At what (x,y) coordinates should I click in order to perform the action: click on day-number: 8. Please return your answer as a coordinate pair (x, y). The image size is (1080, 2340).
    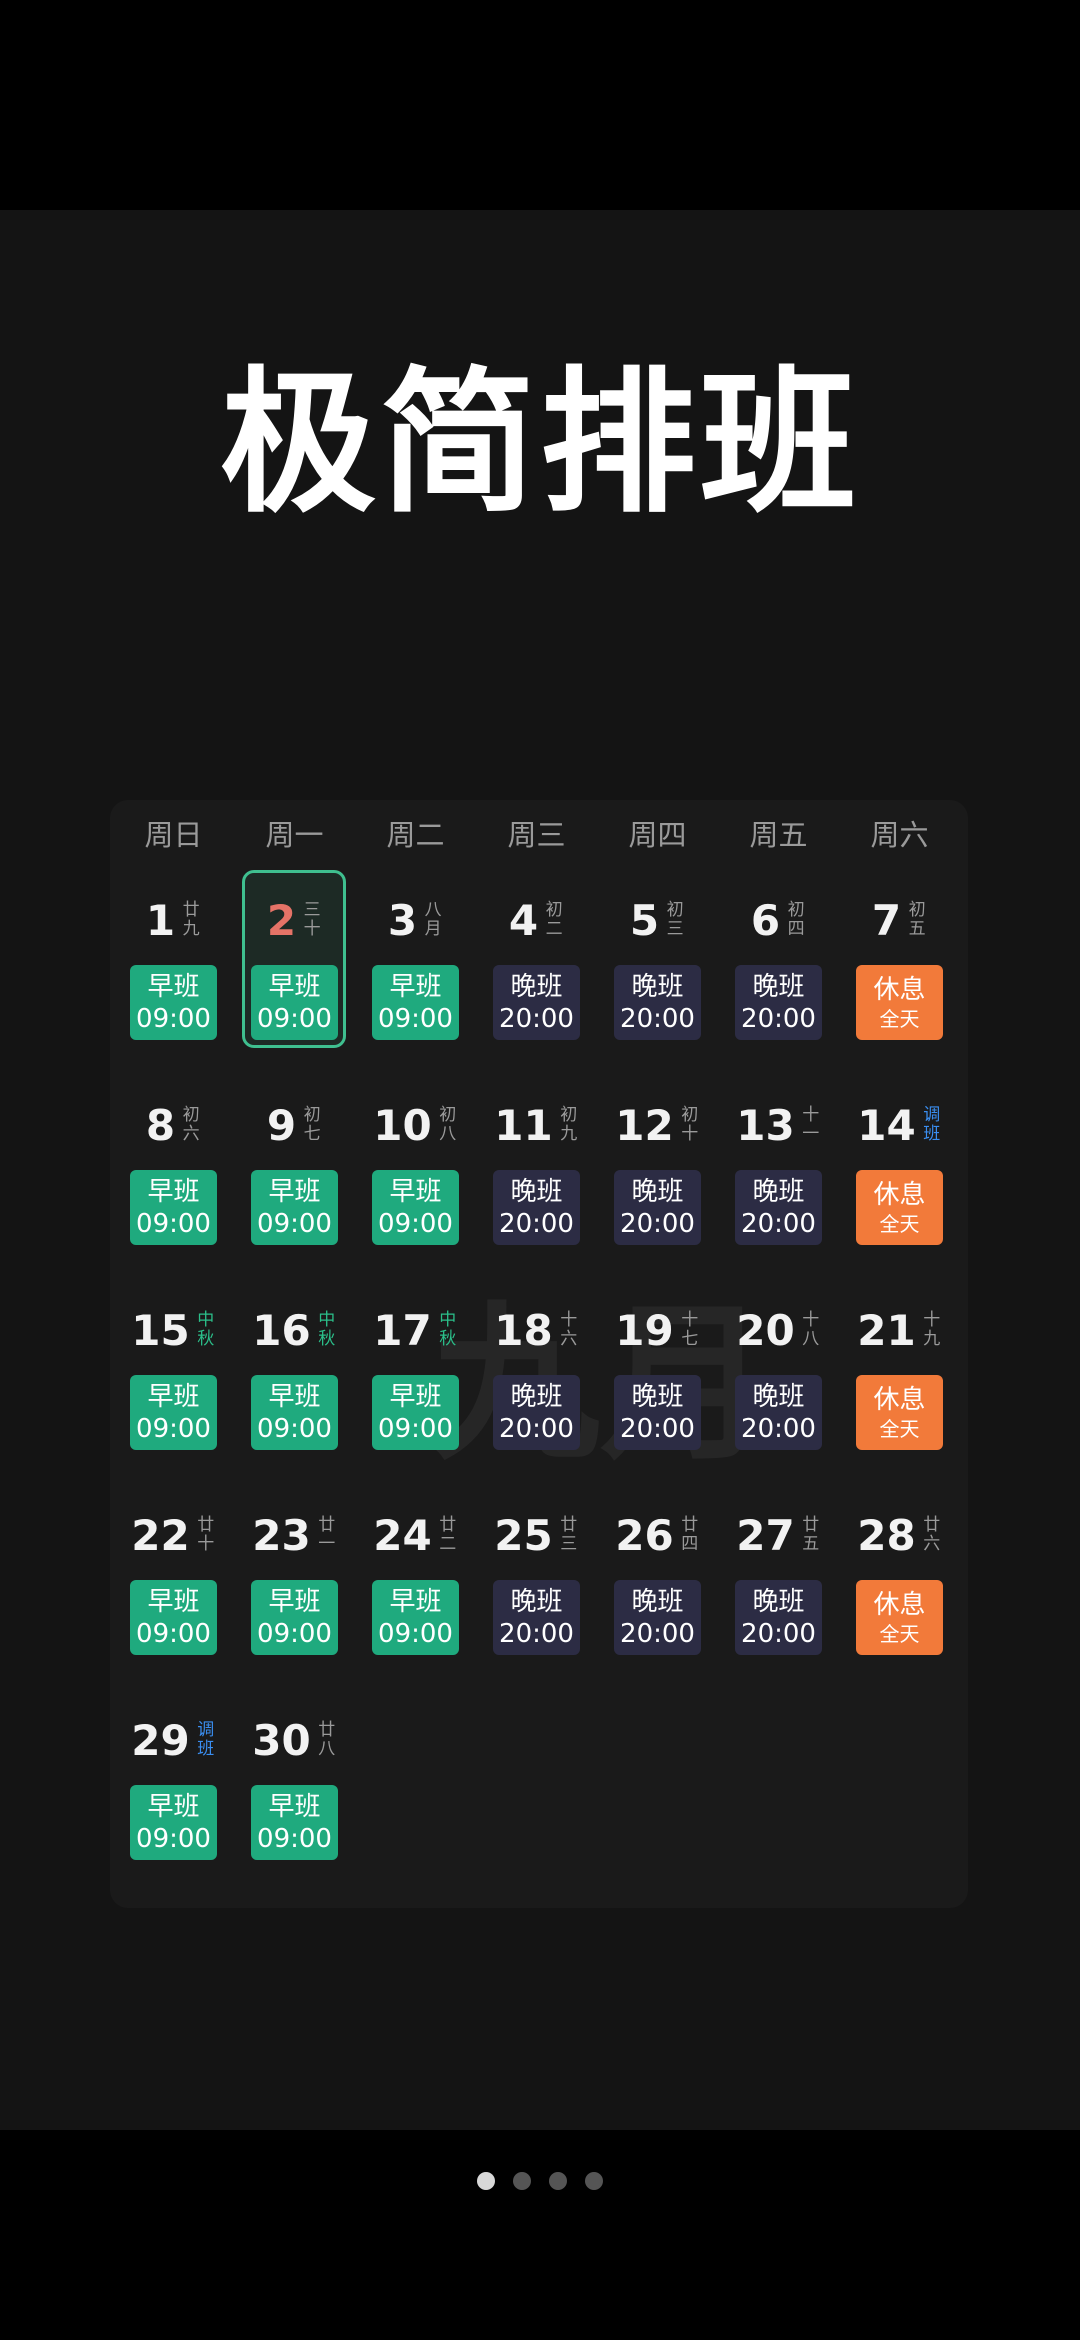
    Looking at the image, I should click on (160, 1125).